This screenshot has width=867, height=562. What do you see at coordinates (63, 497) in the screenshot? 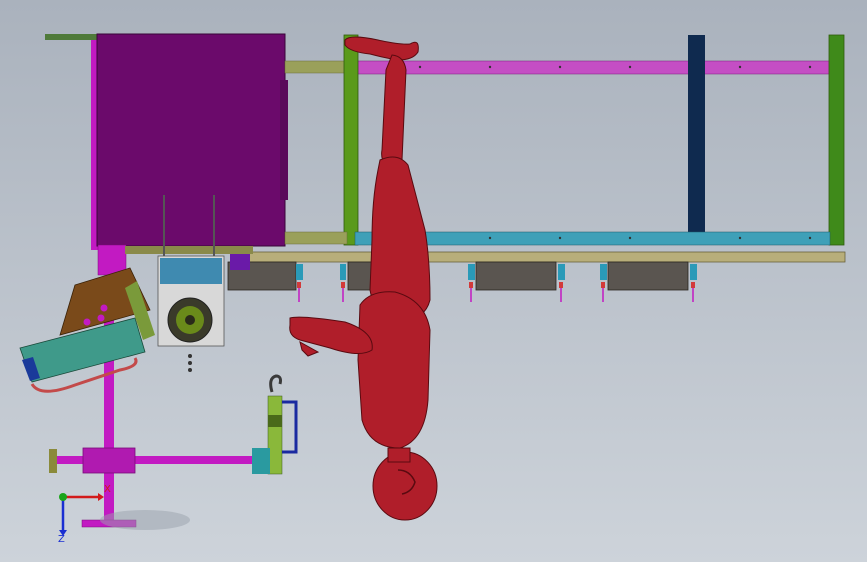
I see `y-axis-dot` at bounding box center [63, 497].